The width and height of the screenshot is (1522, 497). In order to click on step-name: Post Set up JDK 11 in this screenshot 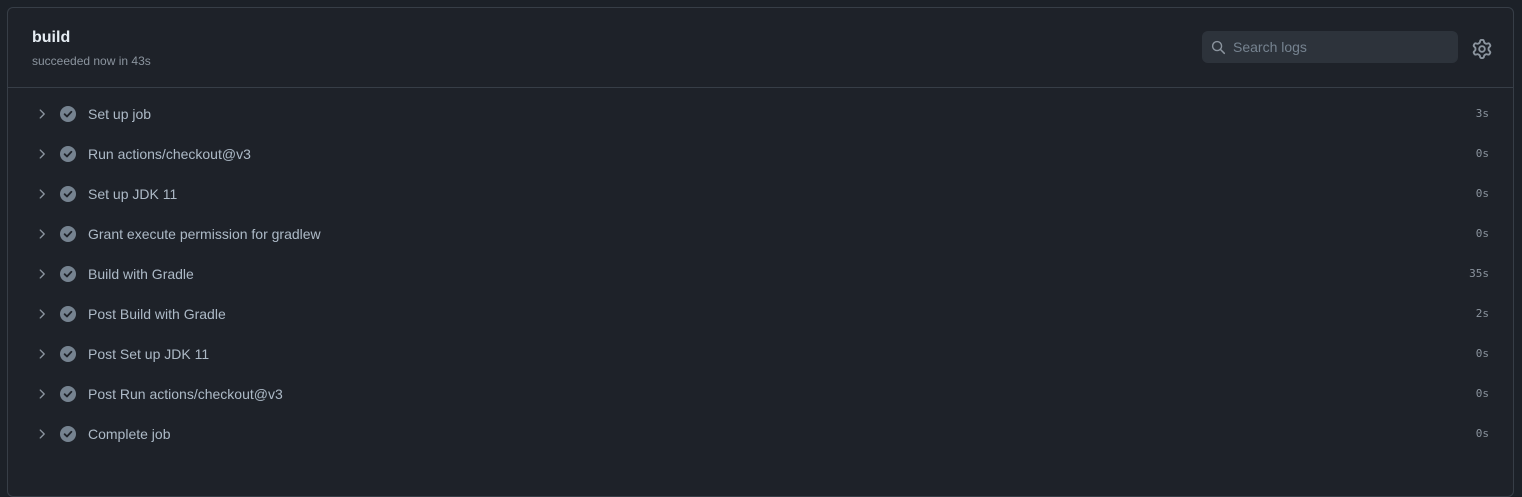, I will do `click(149, 354)`.